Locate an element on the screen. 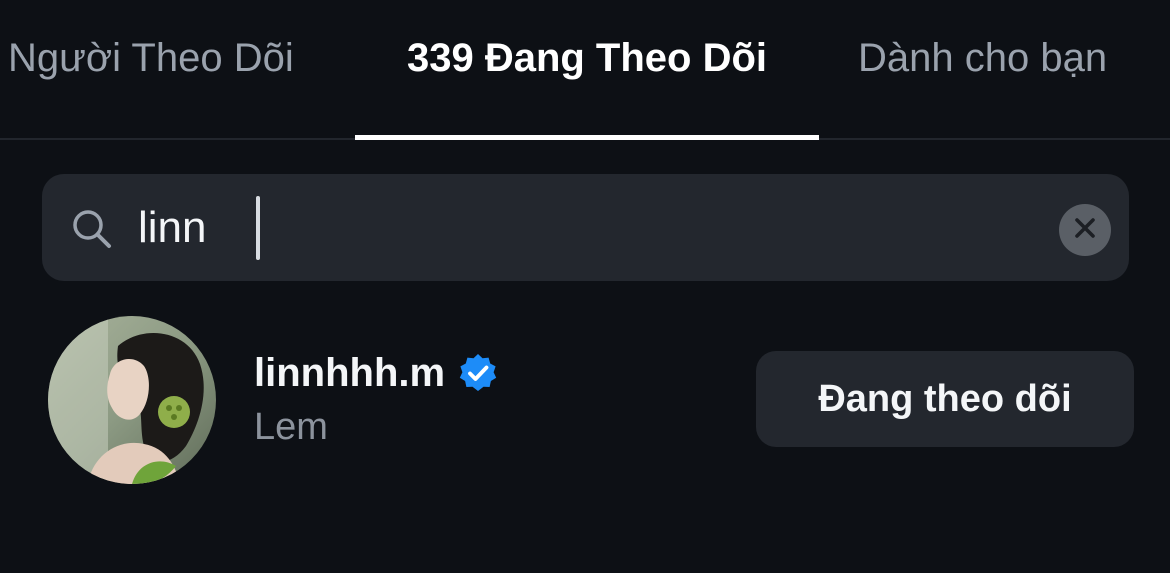  close-icon is located at coordinates (1085, 230).